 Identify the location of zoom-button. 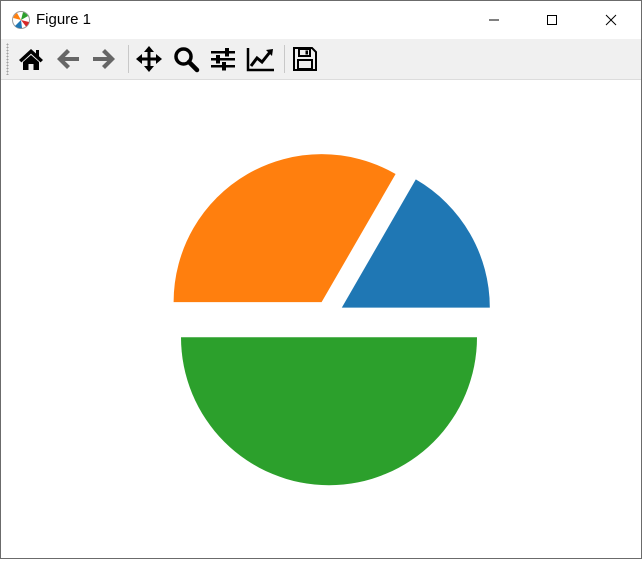
(186, 59).